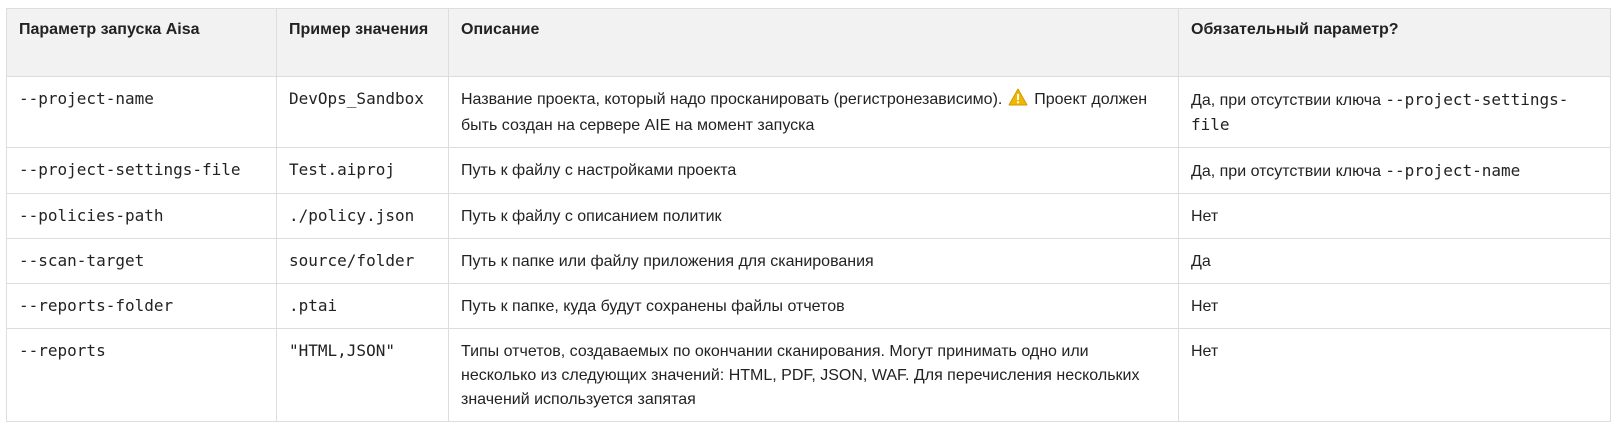 The height and width of the screenshot is (425, 1617). I want to click on required-cell: Да, при отсутствии ключа --project-name, so click(1394, 170).